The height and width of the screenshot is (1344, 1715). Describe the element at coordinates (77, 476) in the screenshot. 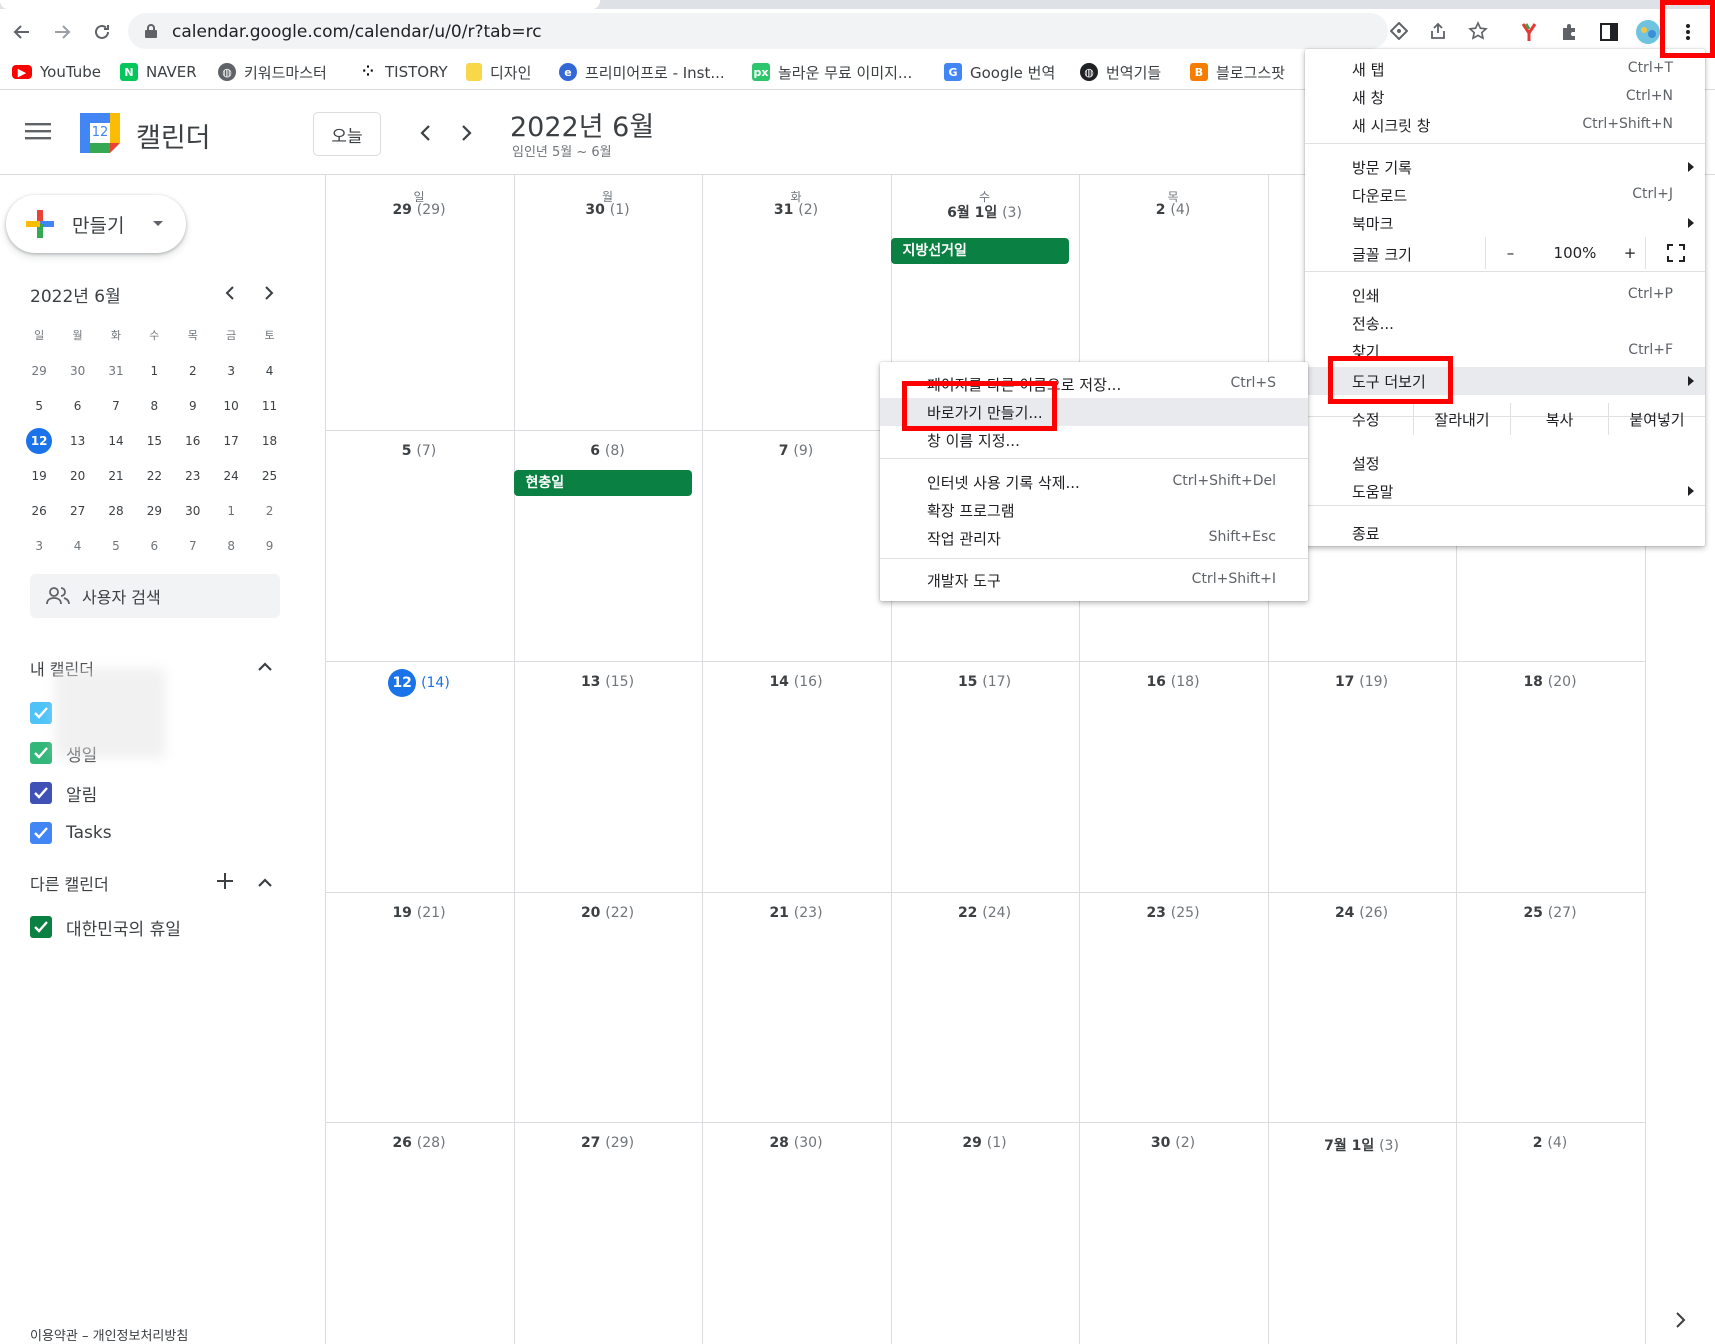

I see `mini-day: 20` at that location.